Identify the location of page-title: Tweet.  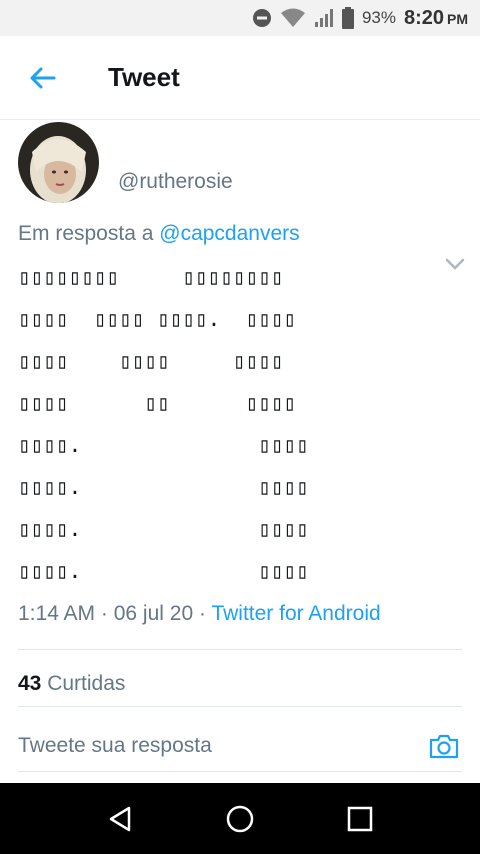
(144, 77).